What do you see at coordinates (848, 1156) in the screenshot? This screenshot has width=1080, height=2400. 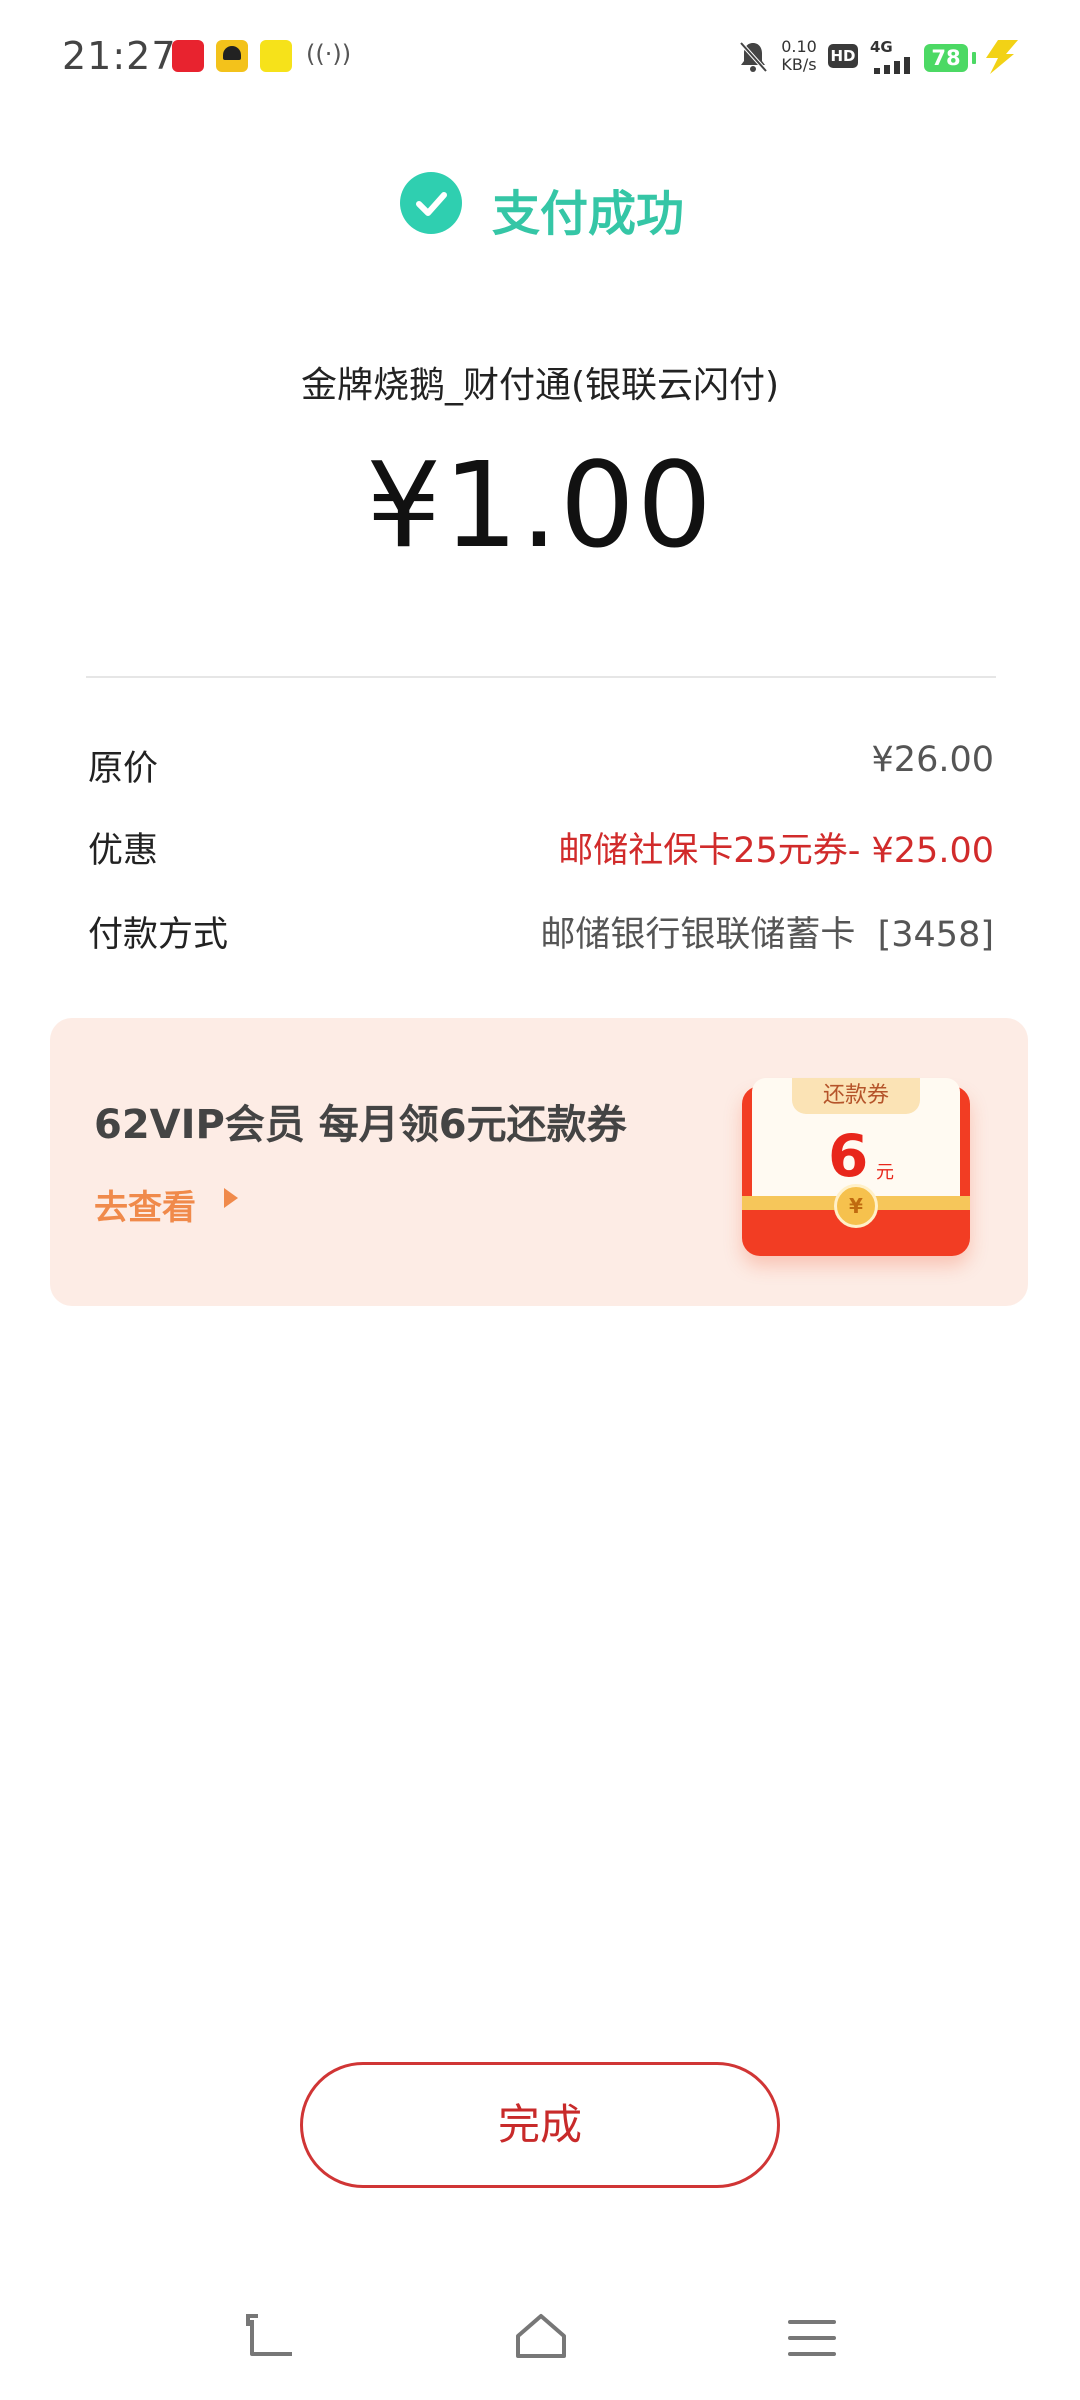 I see `coupon-amount: 6` at bounding box center [848, 1156].